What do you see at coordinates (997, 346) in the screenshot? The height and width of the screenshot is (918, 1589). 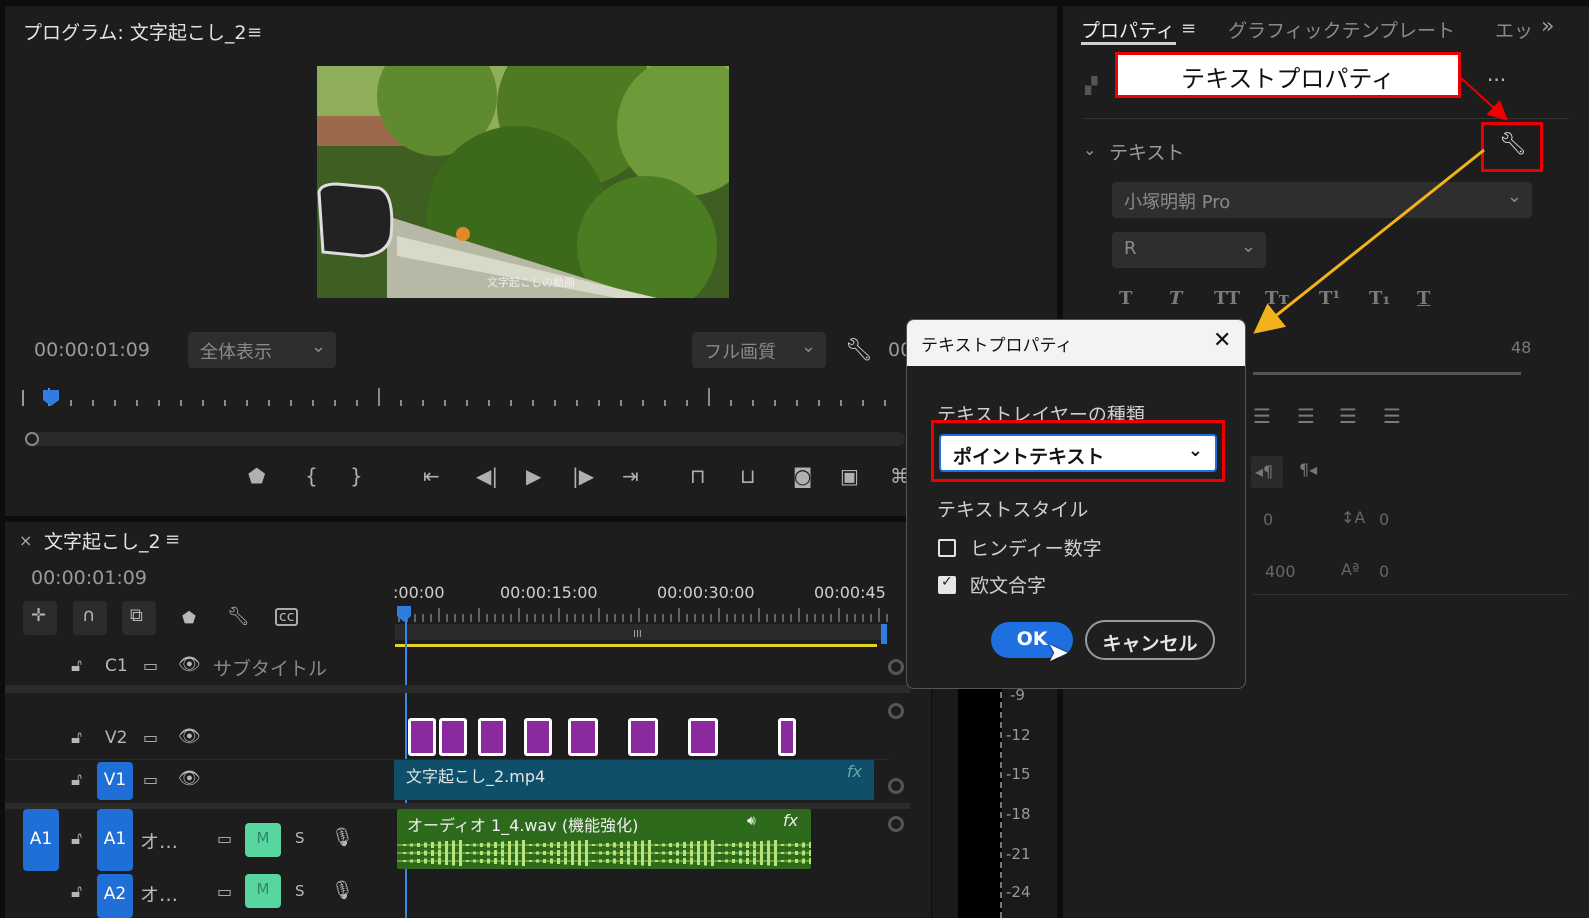 I see `dialog-title: テキストプロパティ` at bounding box center [997, 346].